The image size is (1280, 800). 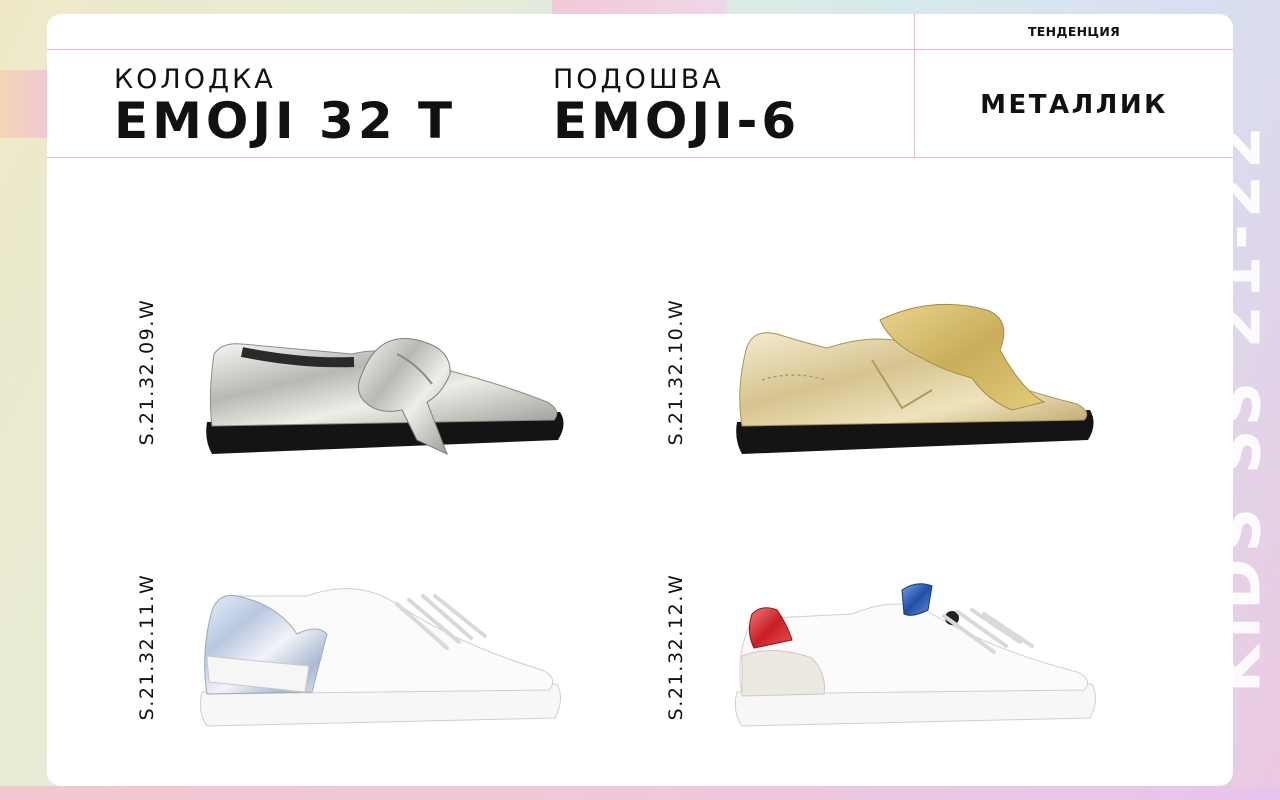 I want to click on bottom-gradient-band, so click(x=640, y=793).